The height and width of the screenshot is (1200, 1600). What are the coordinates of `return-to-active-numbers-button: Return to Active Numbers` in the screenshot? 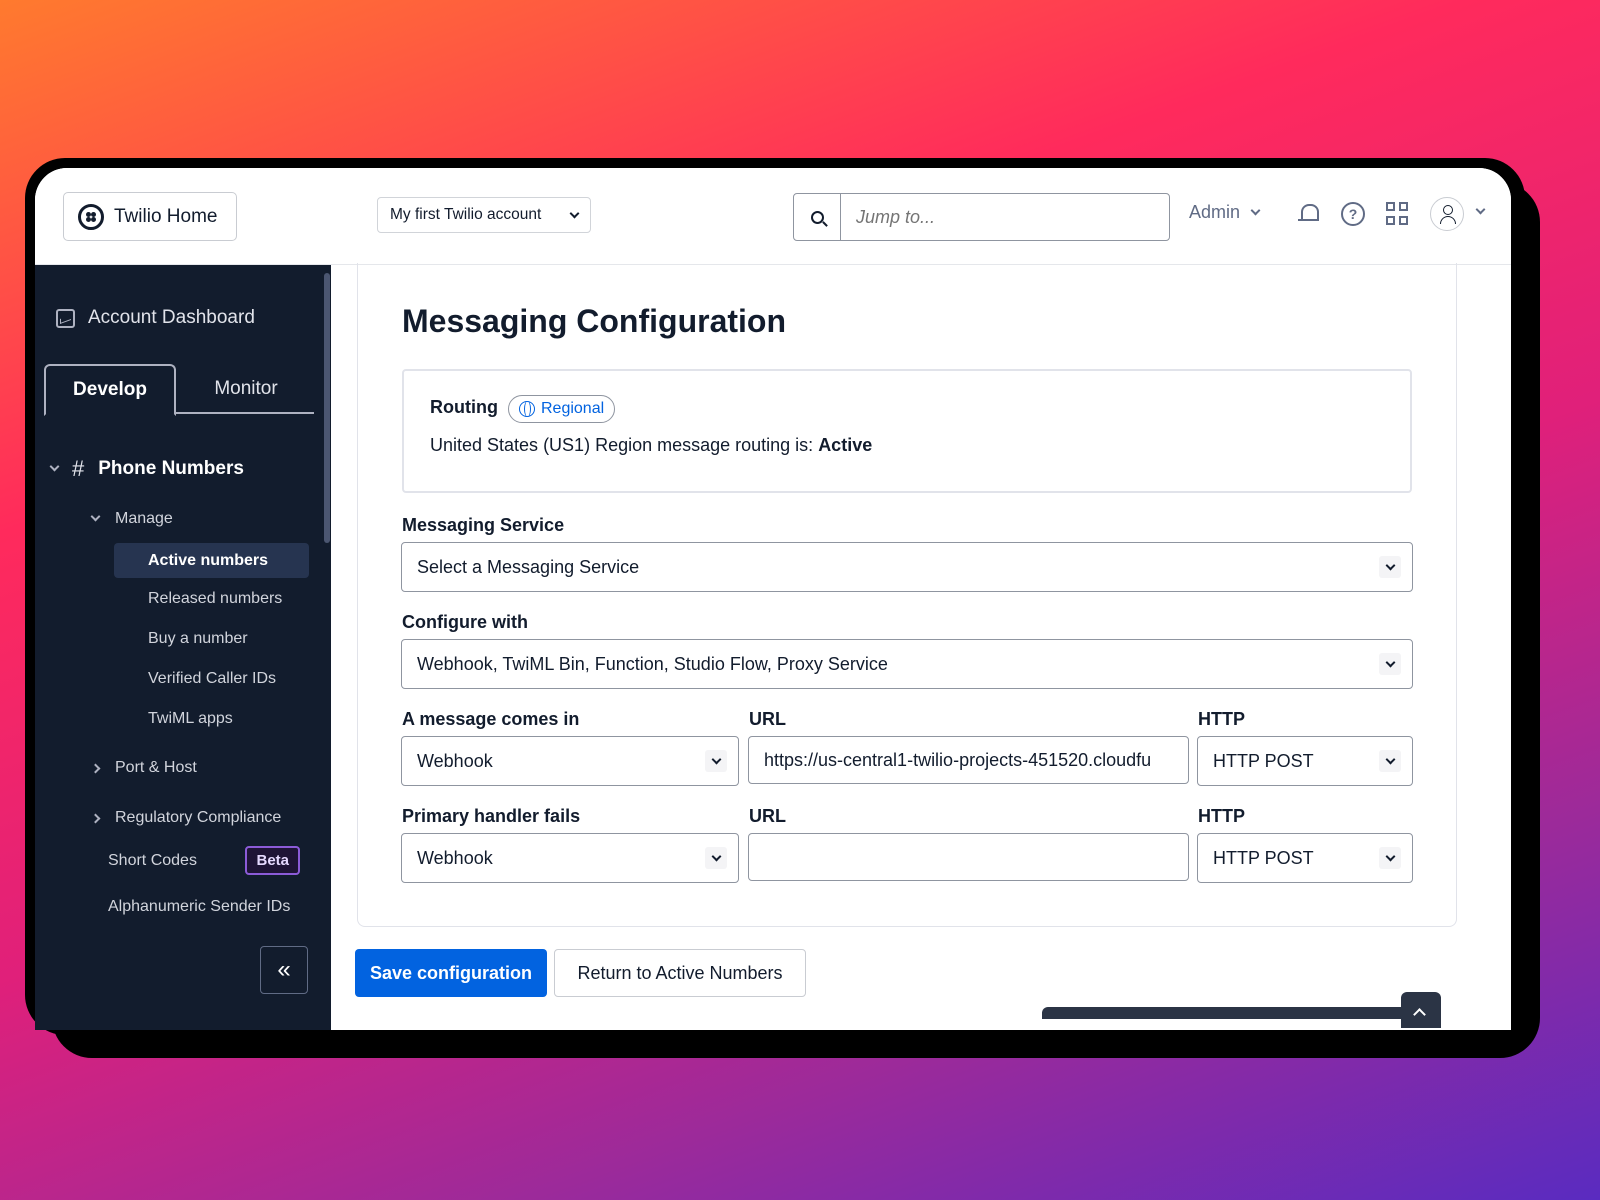 It's located at (680, 973).